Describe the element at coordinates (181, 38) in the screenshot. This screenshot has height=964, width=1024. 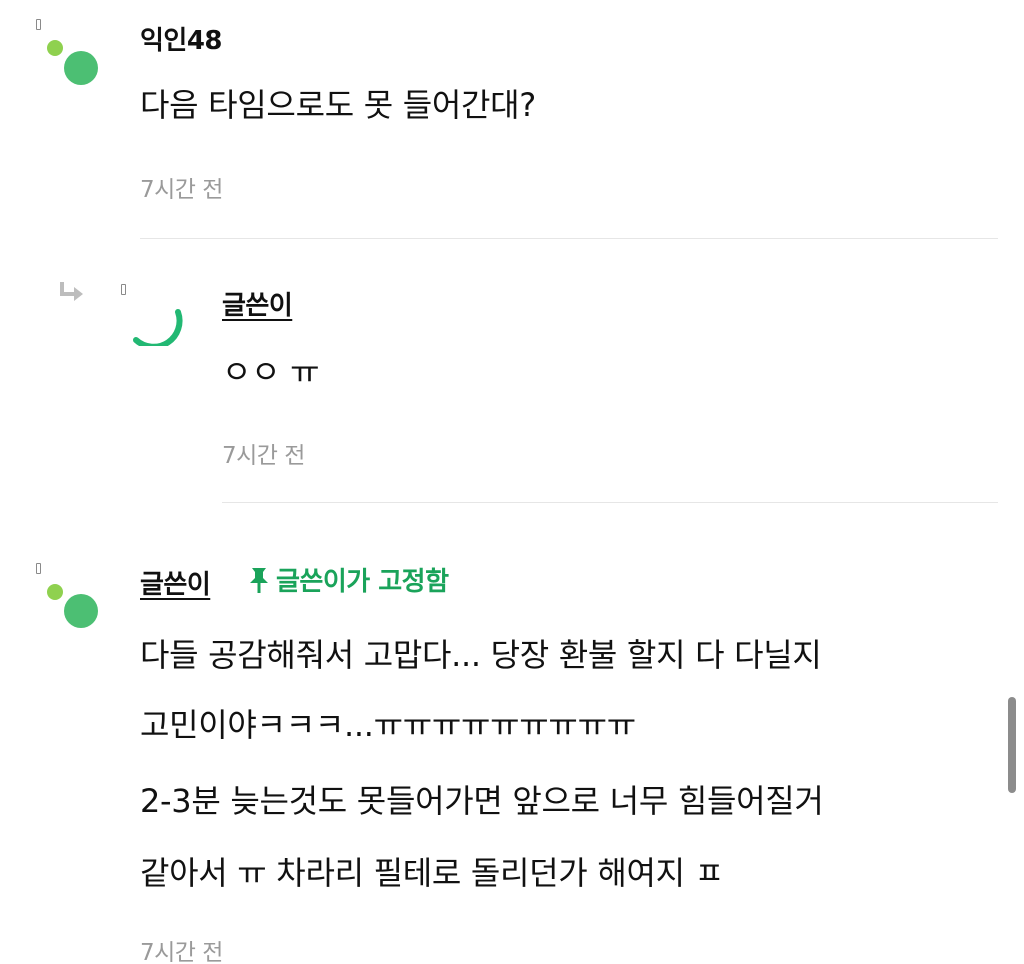
I see `comment-author: 익인48` at that location.